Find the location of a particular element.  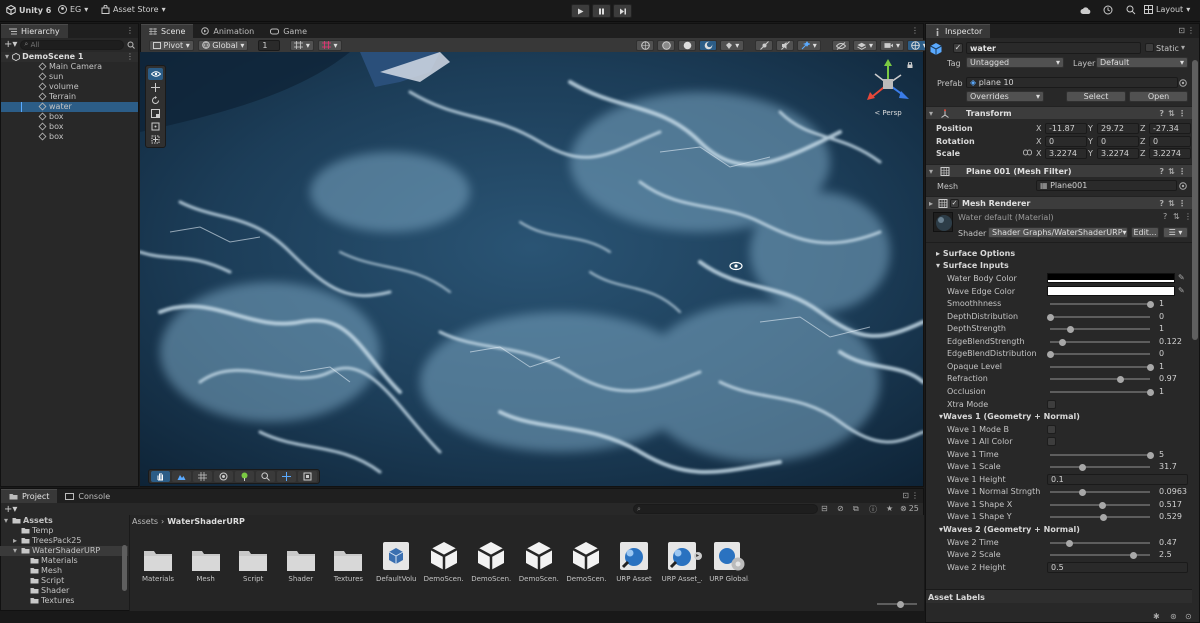

slider-value-field: 0.47 is located at coordinates (1172, 542).